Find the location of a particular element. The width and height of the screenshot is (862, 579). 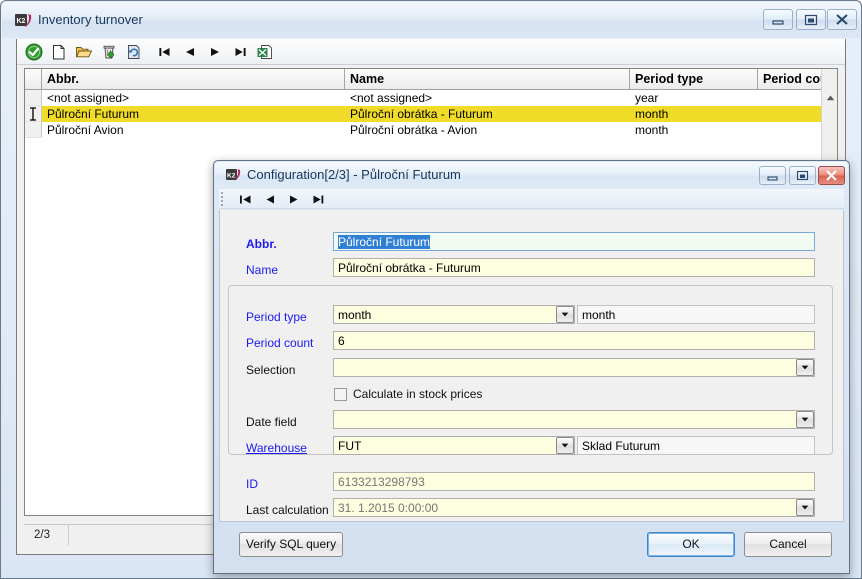

label-calculate-in-stock-prices: Calculate in stock prices is located at coordinates (417, 394).